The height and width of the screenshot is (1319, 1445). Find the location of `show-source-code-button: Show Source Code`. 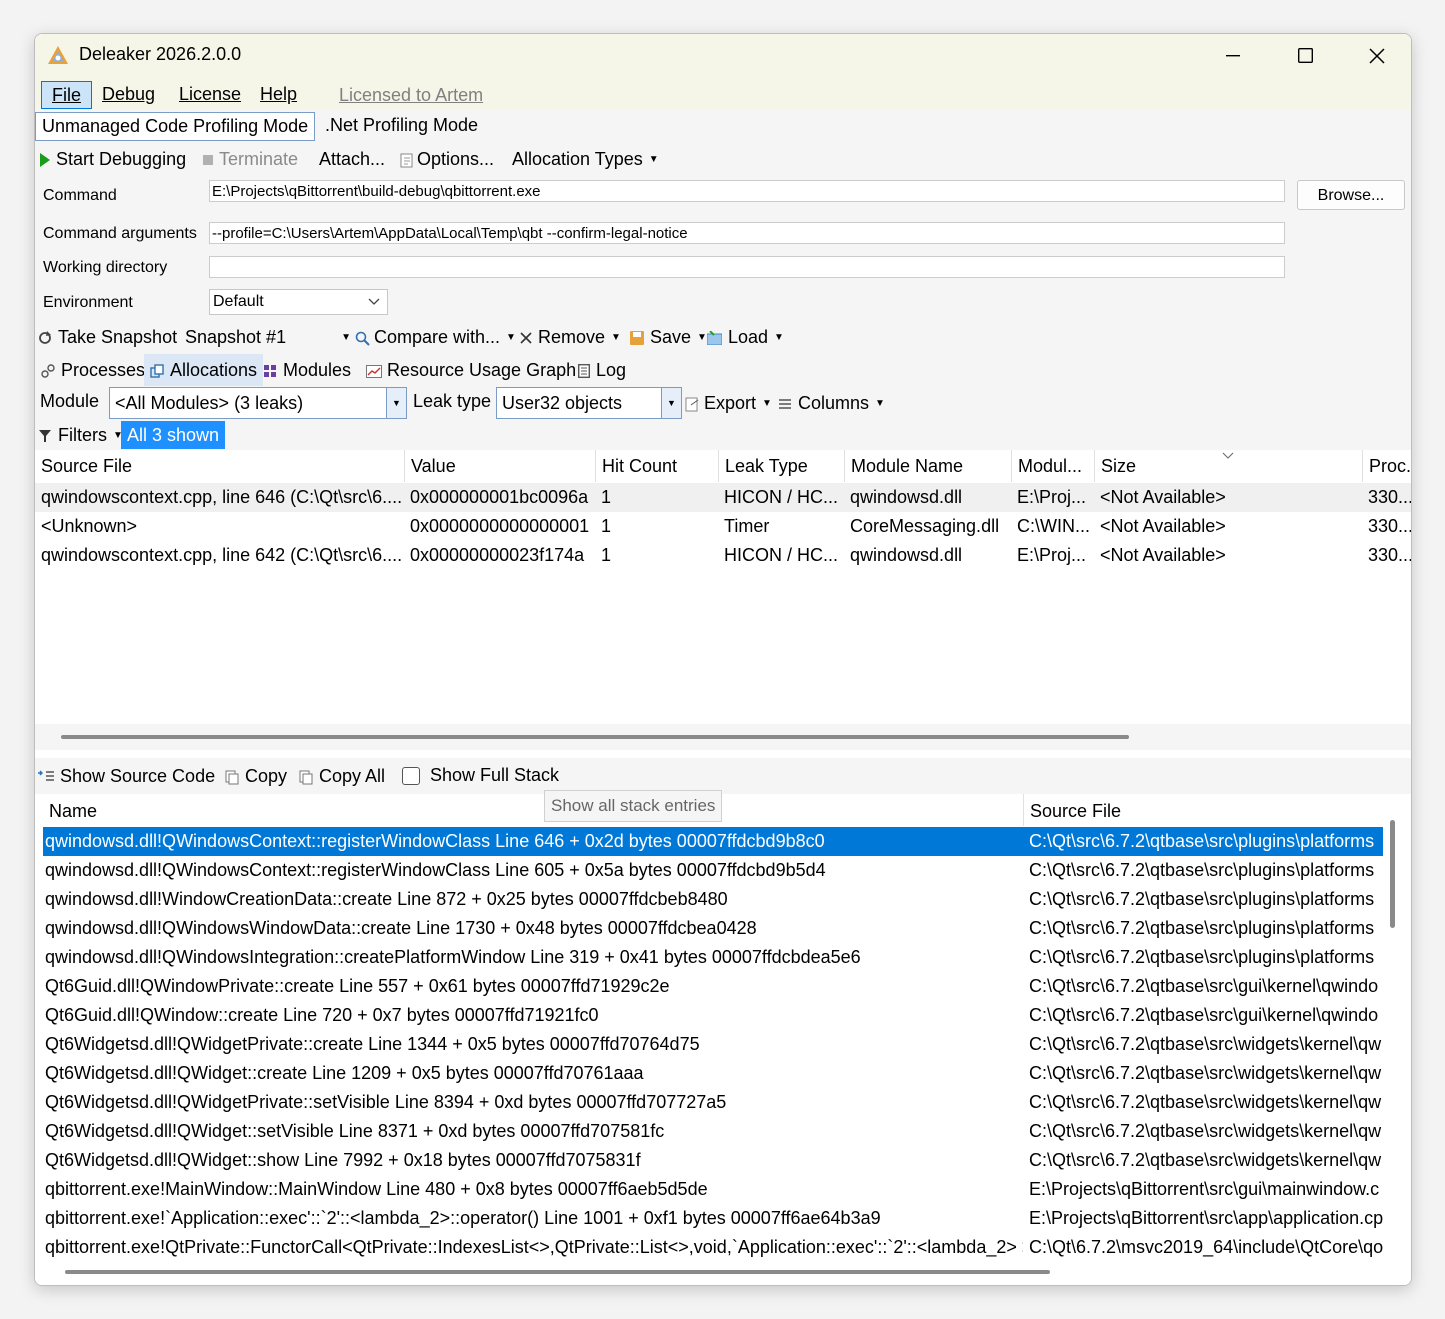

show-source-code-button: Show Source Code is located at coordinates (126, 776).